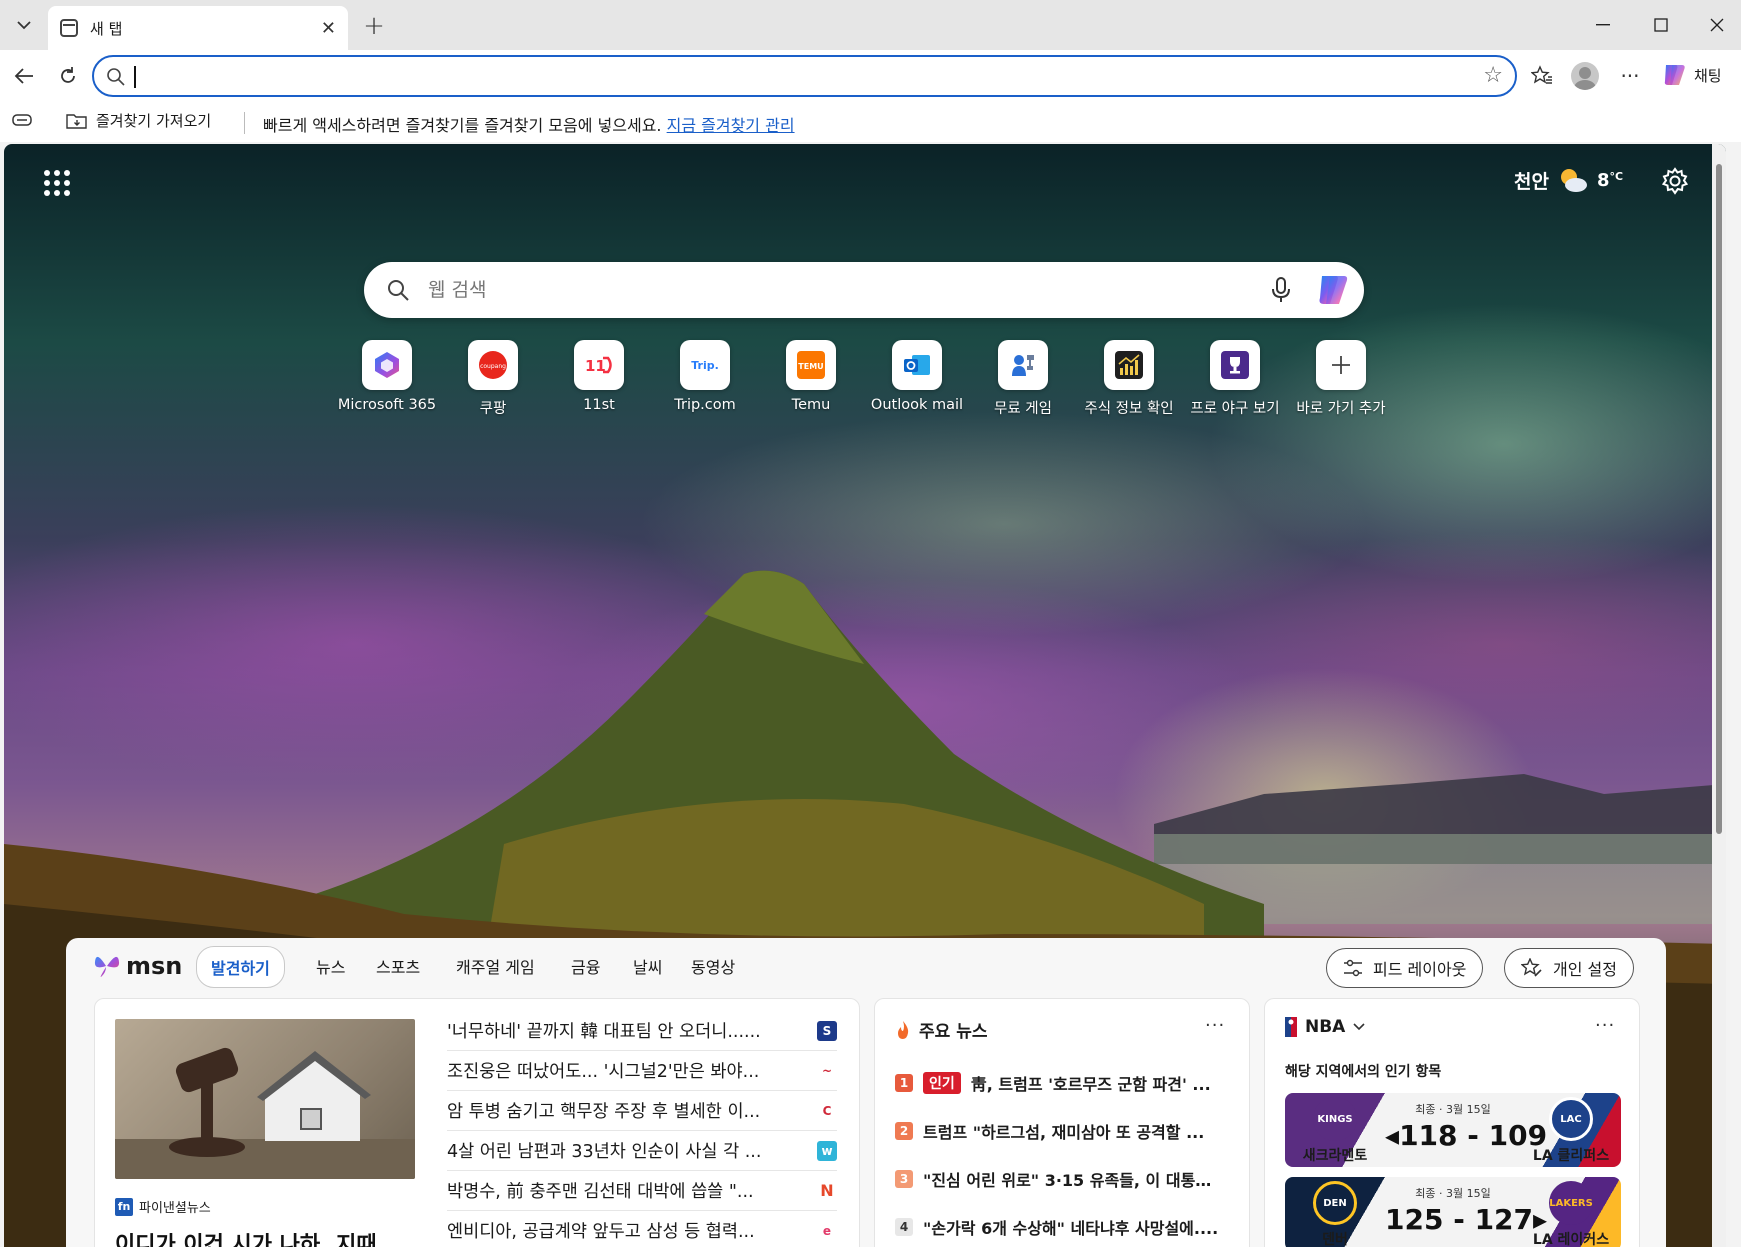 The height and width of the screenshot is (1247, 1741). I want to click on feed-tab-discover: 발견하기, so click(240, 967).